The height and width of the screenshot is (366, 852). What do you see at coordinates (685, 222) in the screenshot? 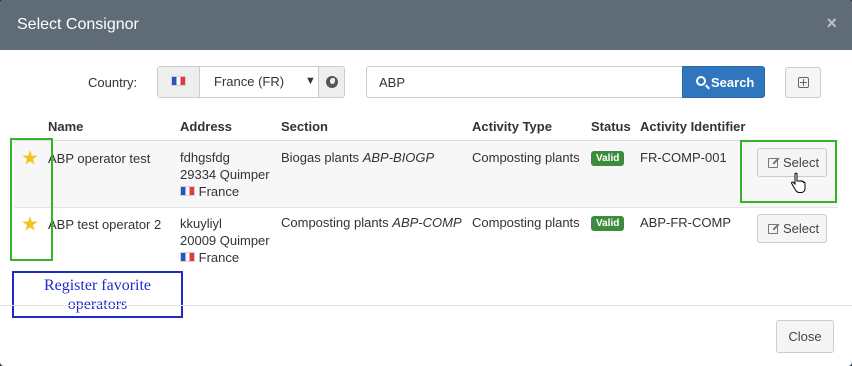
I see `activity-identifier: ABP-FR-COMP` at bounding box center [685, 222].